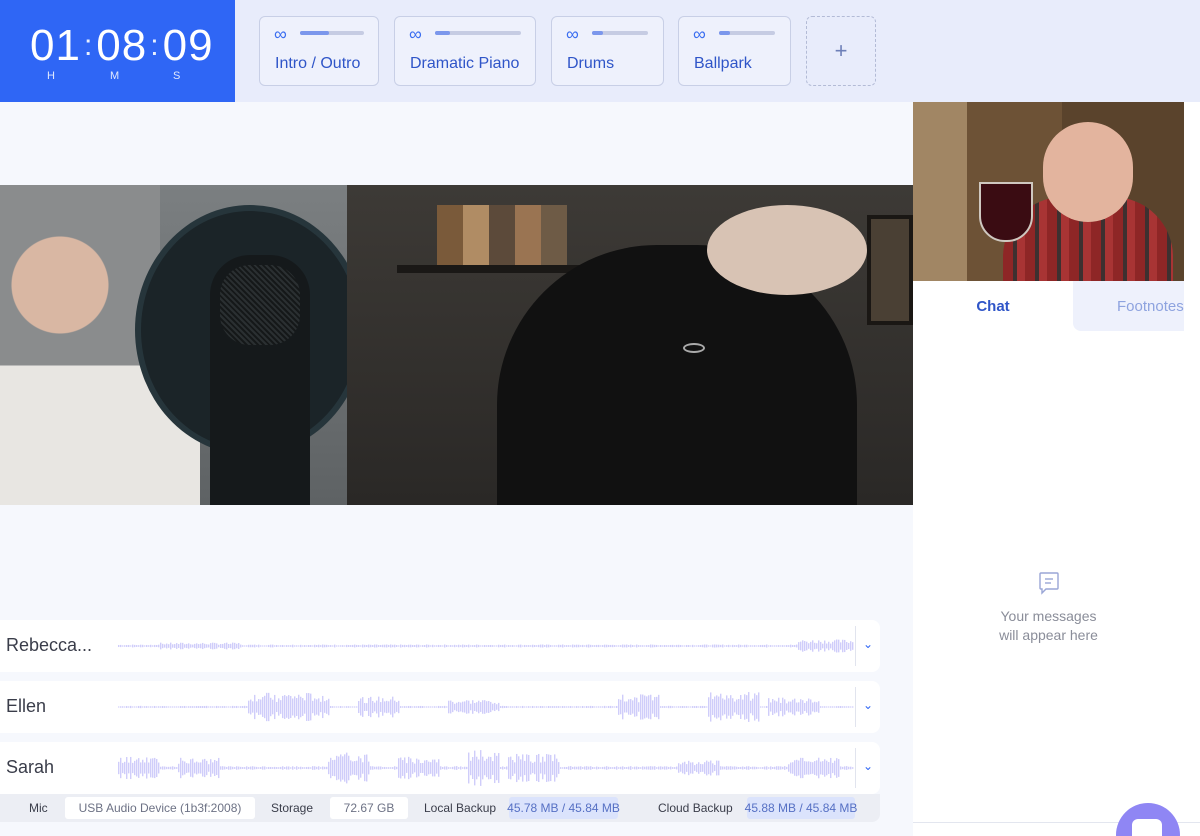 The height and width of the screenshot is (836, 1200). What do you see at coordinates (38, 808) in the screenshot?
I see `mic-label: Mic` at bounding box center [38, 808].